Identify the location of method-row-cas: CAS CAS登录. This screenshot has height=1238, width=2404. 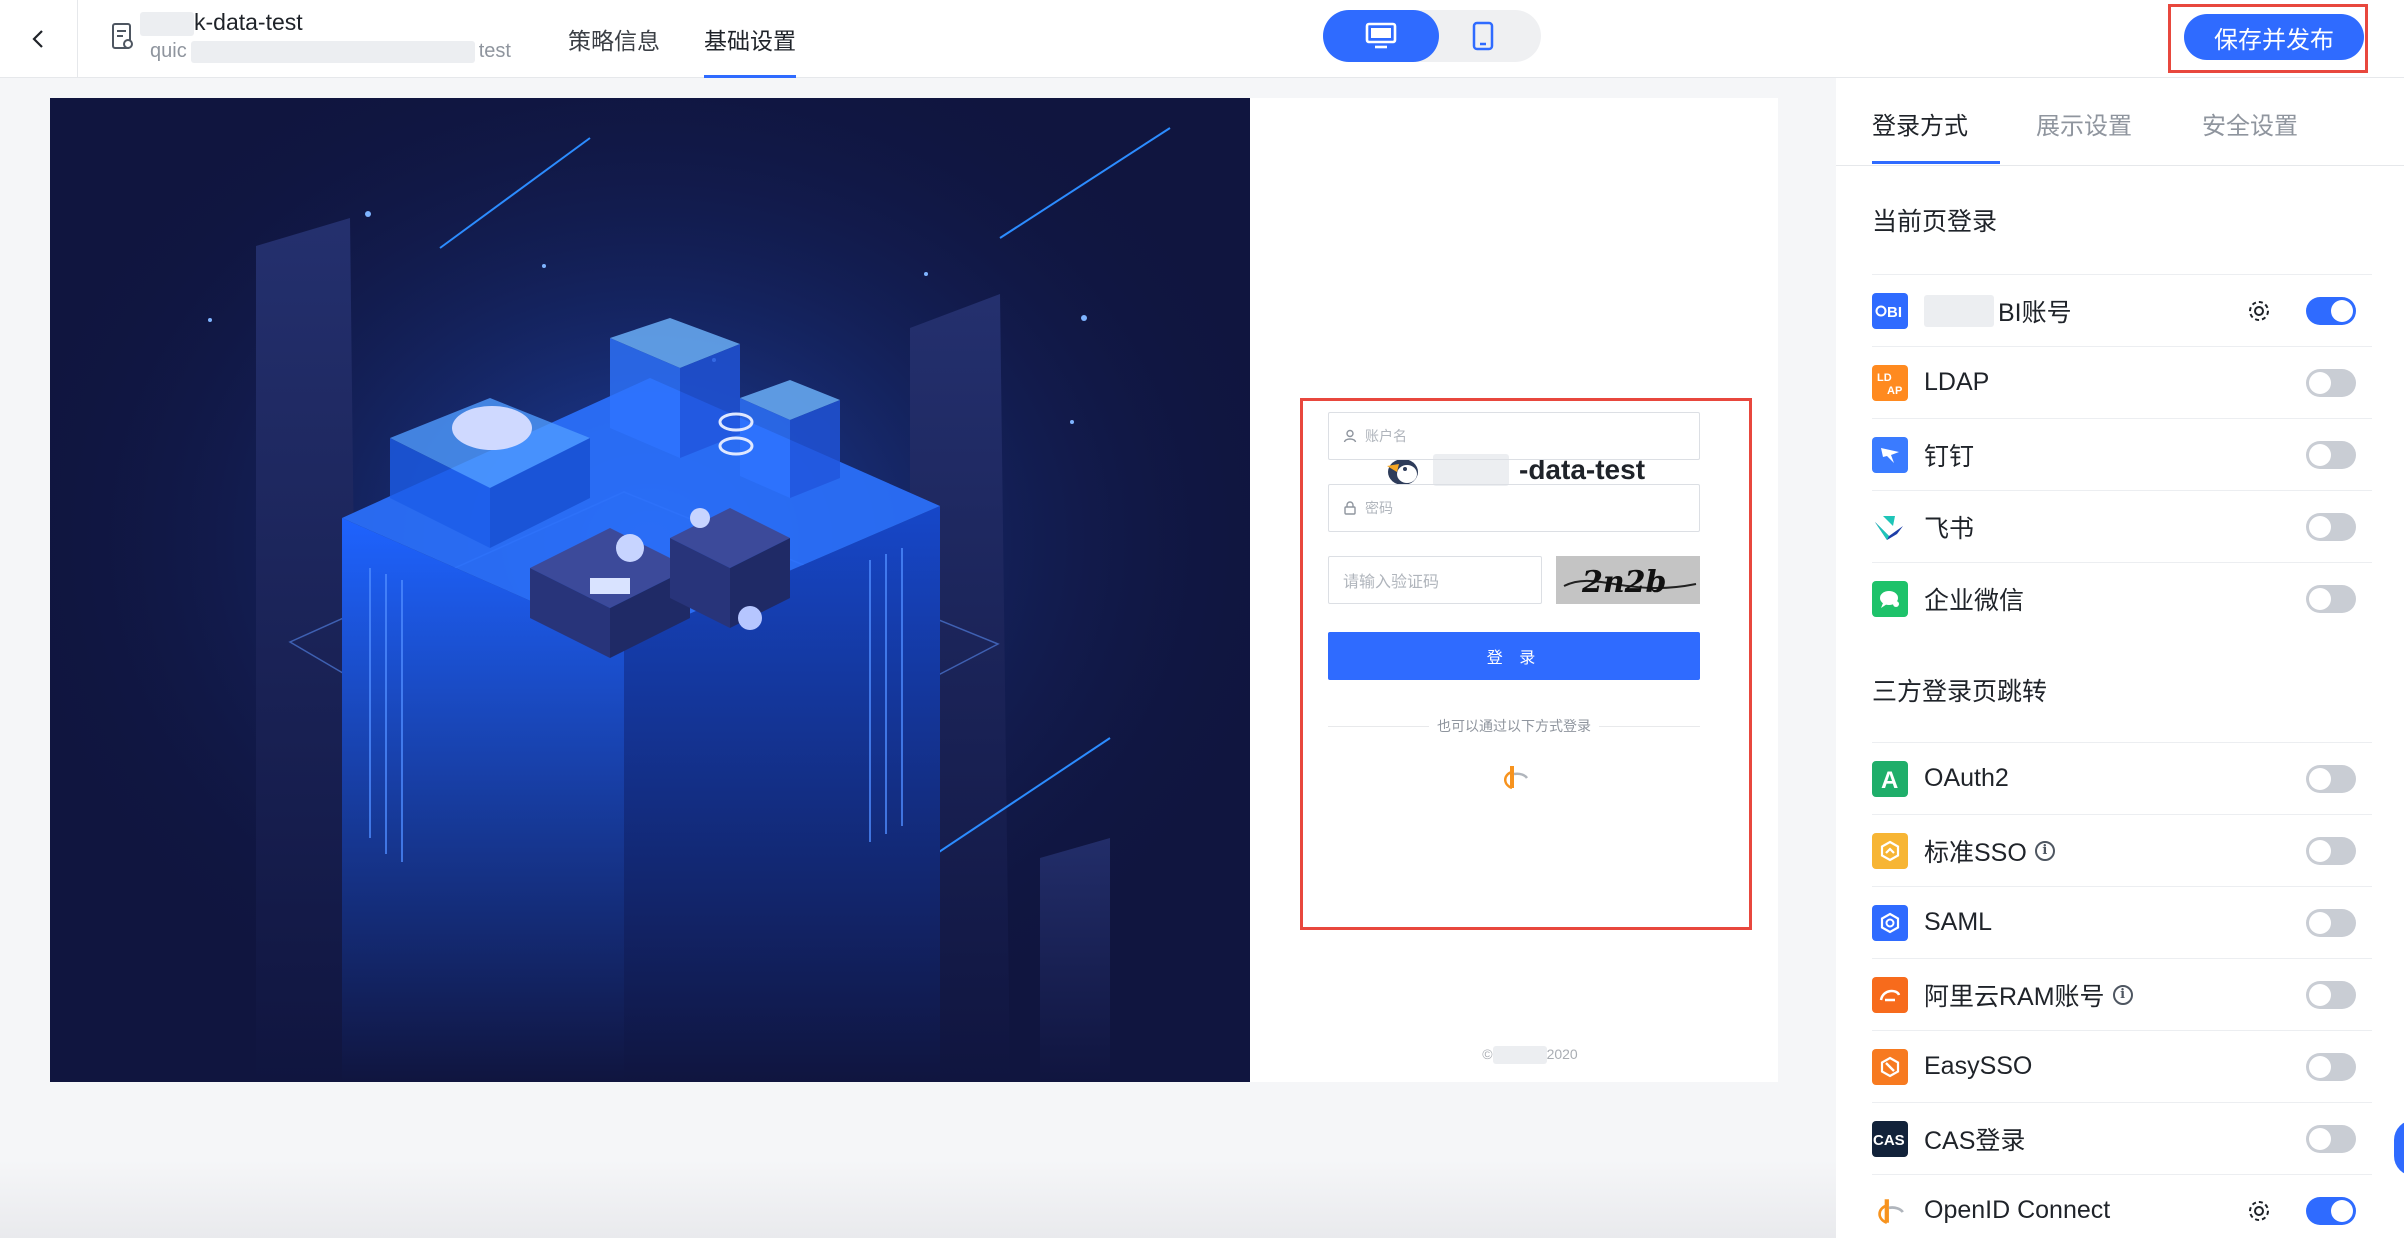
(2122, 1138).